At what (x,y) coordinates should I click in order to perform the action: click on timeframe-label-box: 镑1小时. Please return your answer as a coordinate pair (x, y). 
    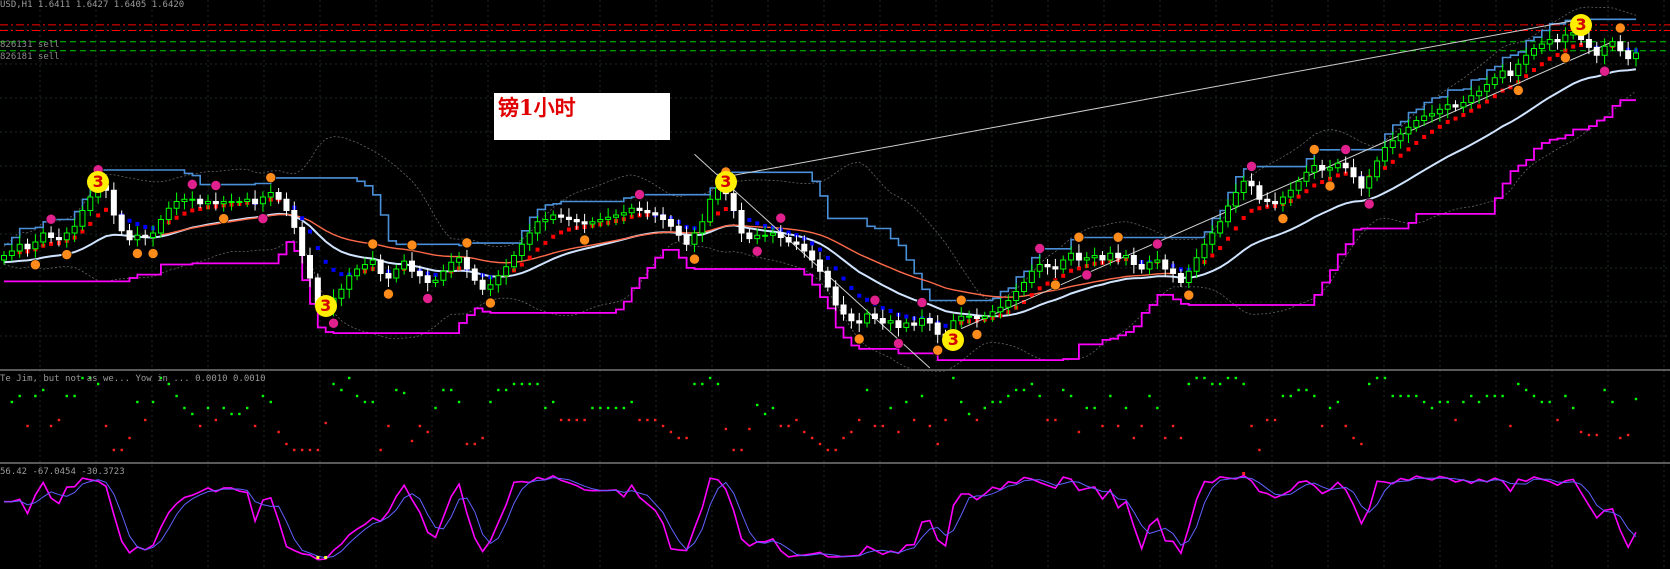
    Looking at the image, I should click on (582, 116).